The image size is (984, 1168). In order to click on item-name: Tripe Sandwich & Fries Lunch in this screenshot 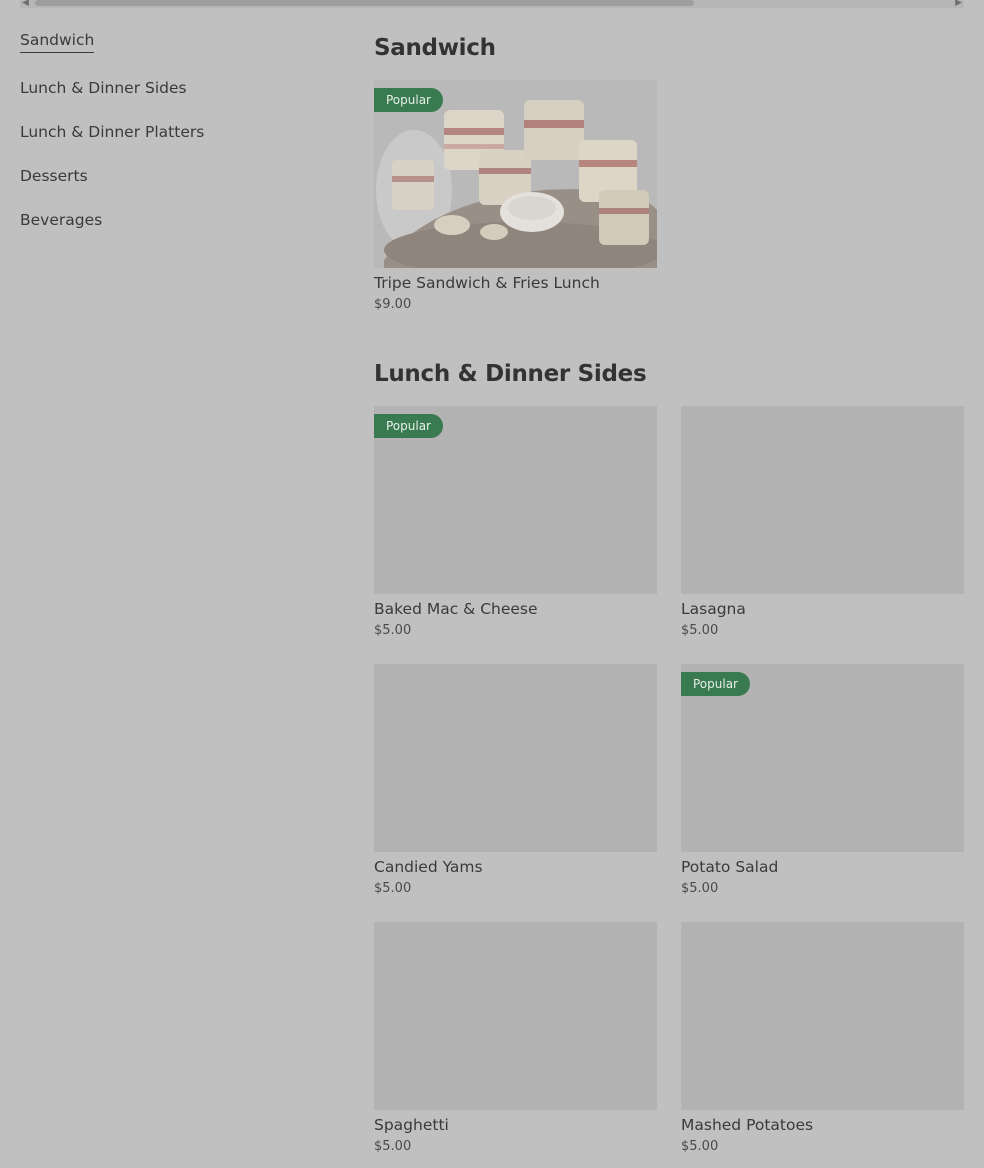, I will do `click(487, 283)`.